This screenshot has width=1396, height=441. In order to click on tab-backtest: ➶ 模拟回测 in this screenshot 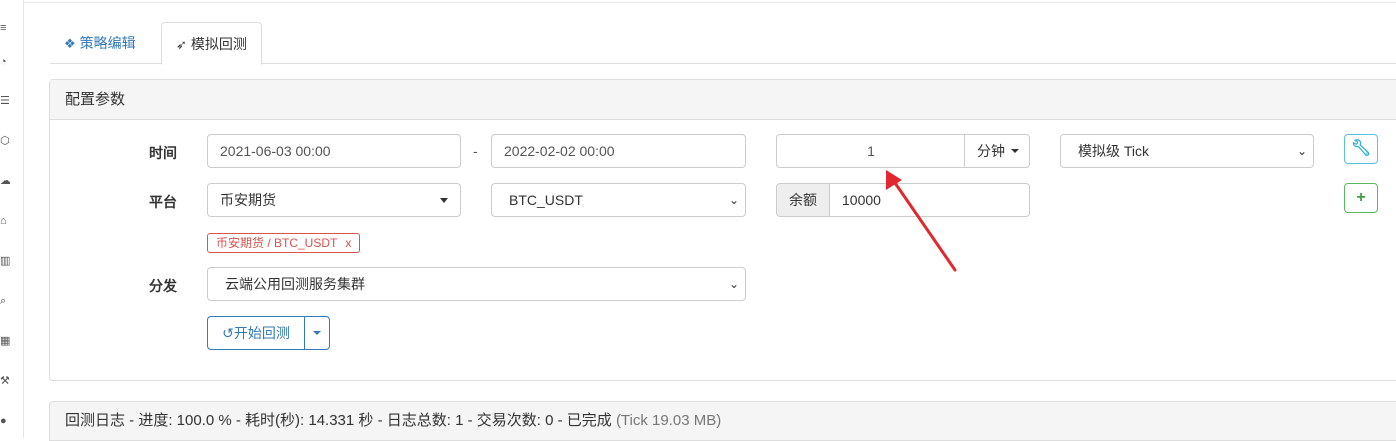, I will do `click(211, 43)`.